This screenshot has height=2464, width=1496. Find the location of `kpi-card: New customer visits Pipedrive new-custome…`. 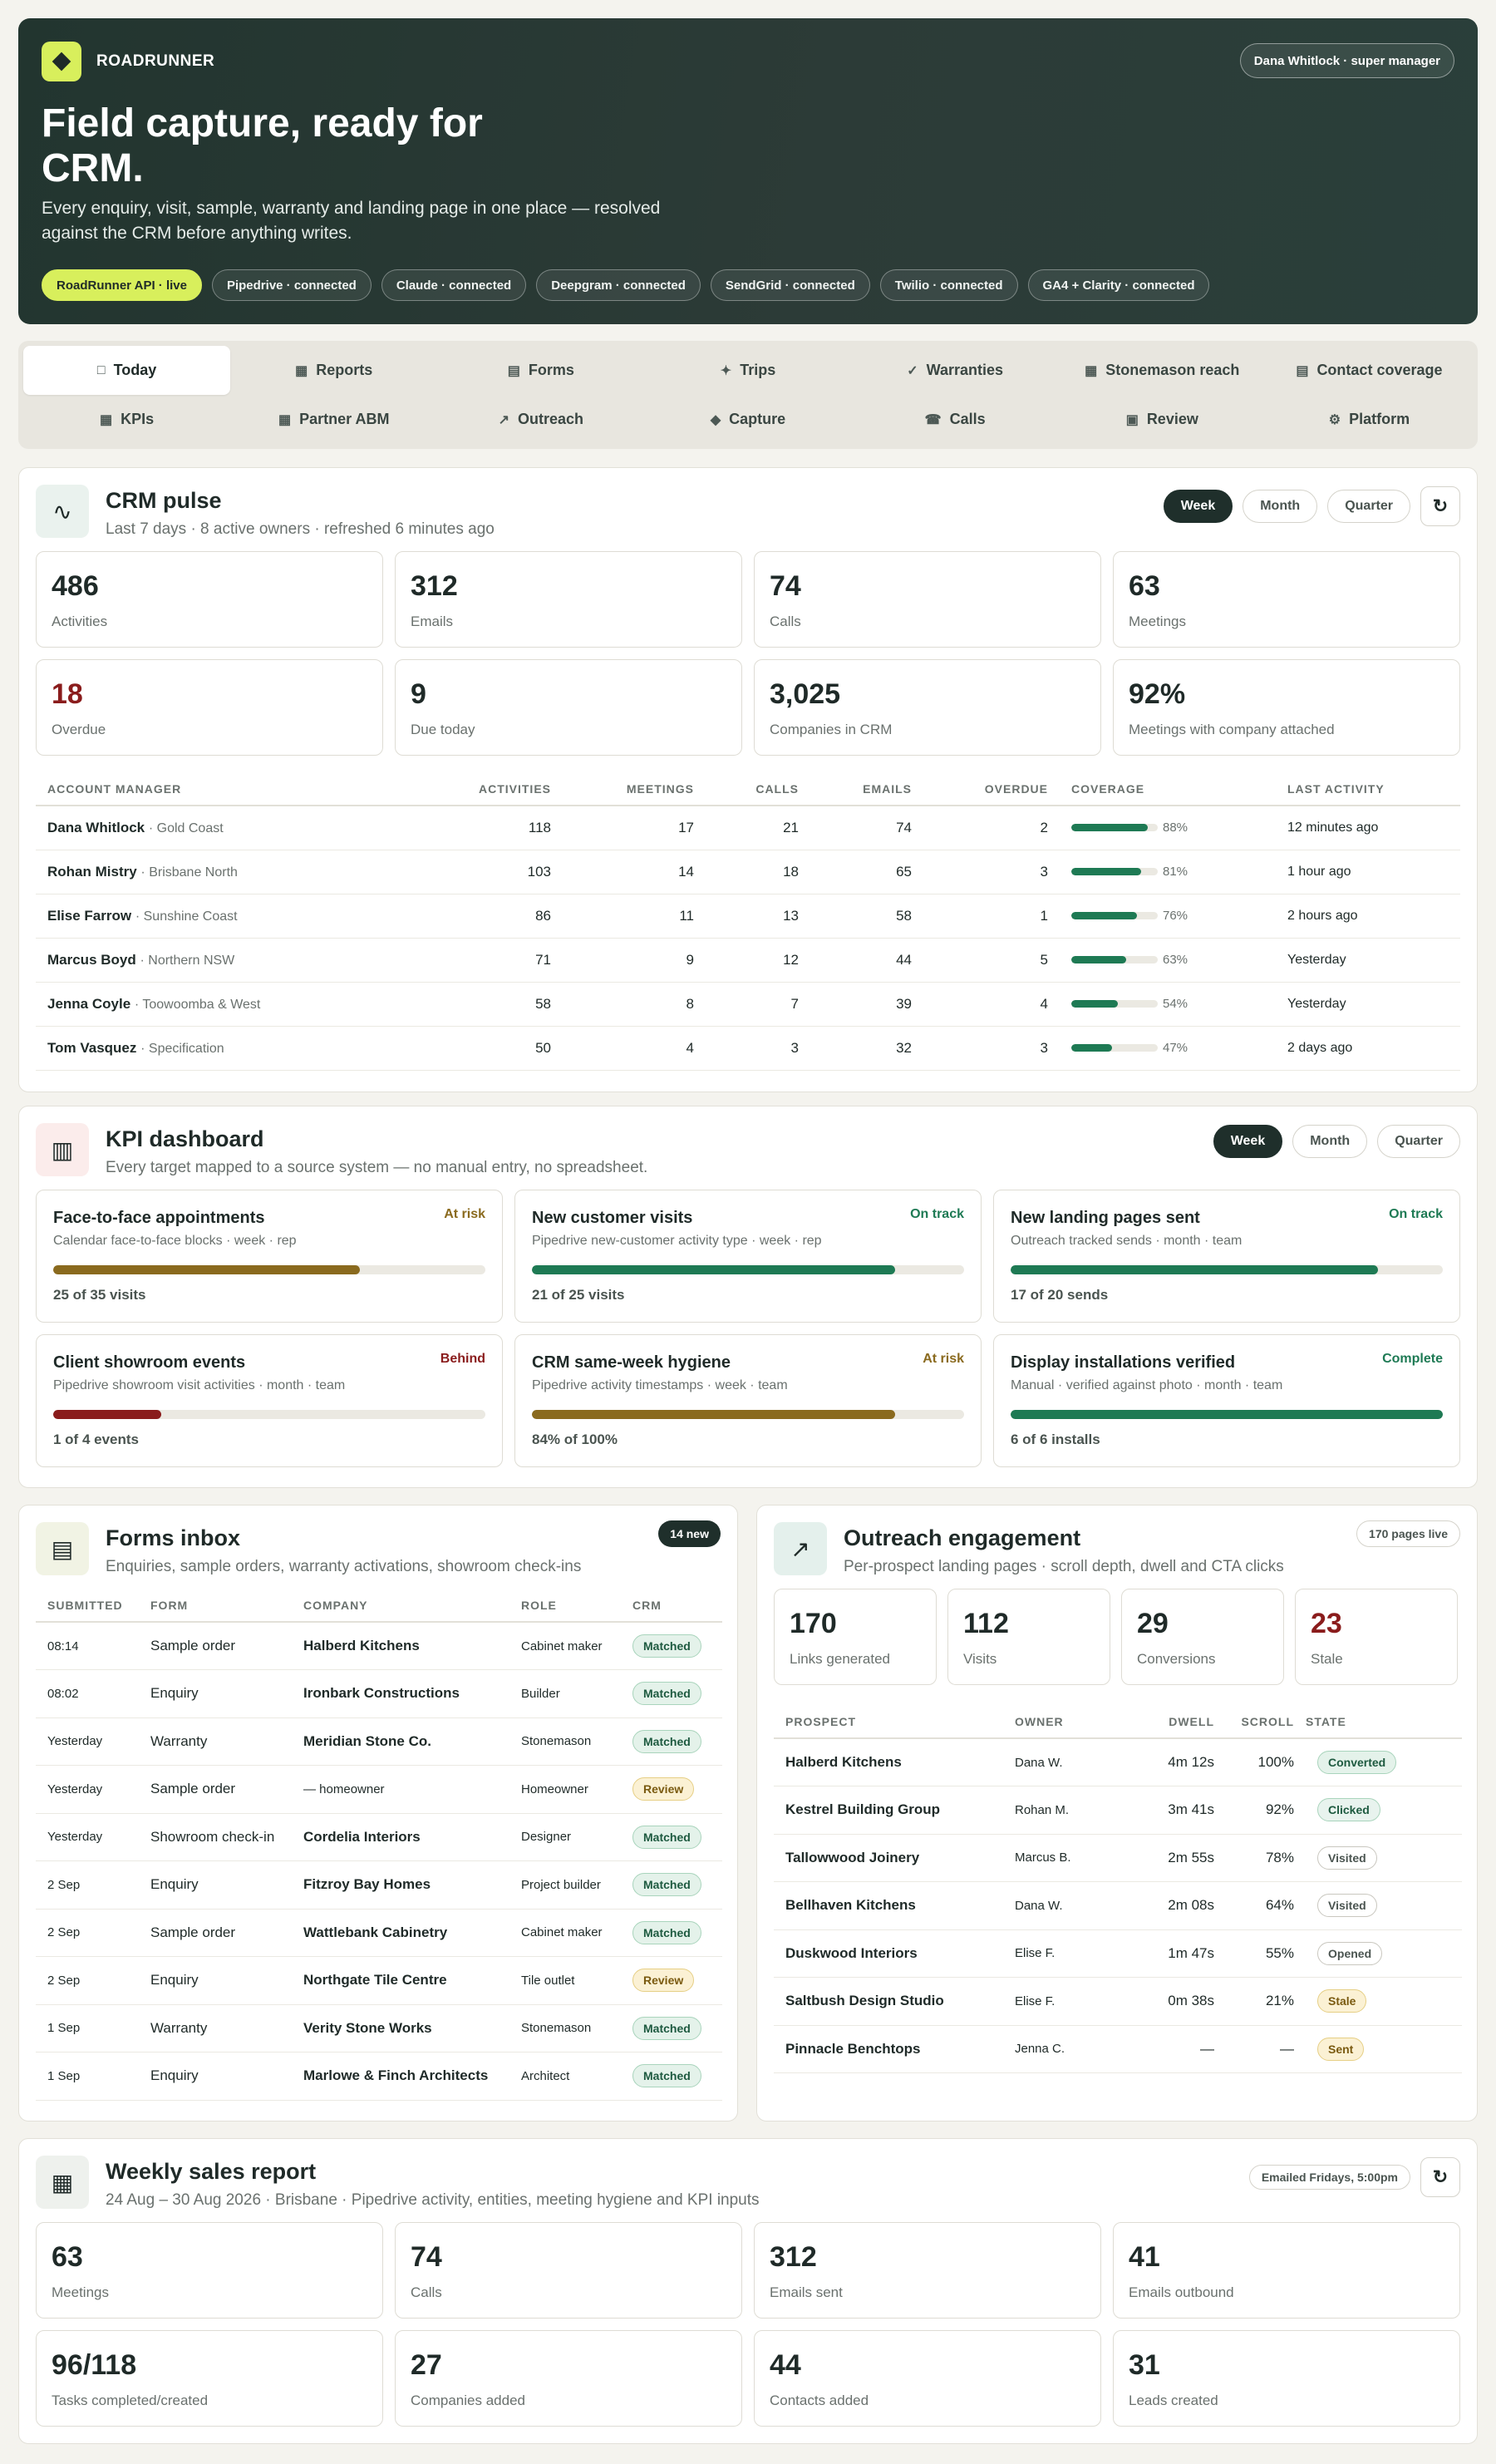

kpi-card: New customer visits Pipedrive new-custome… is located at coordinates (748, 1256).